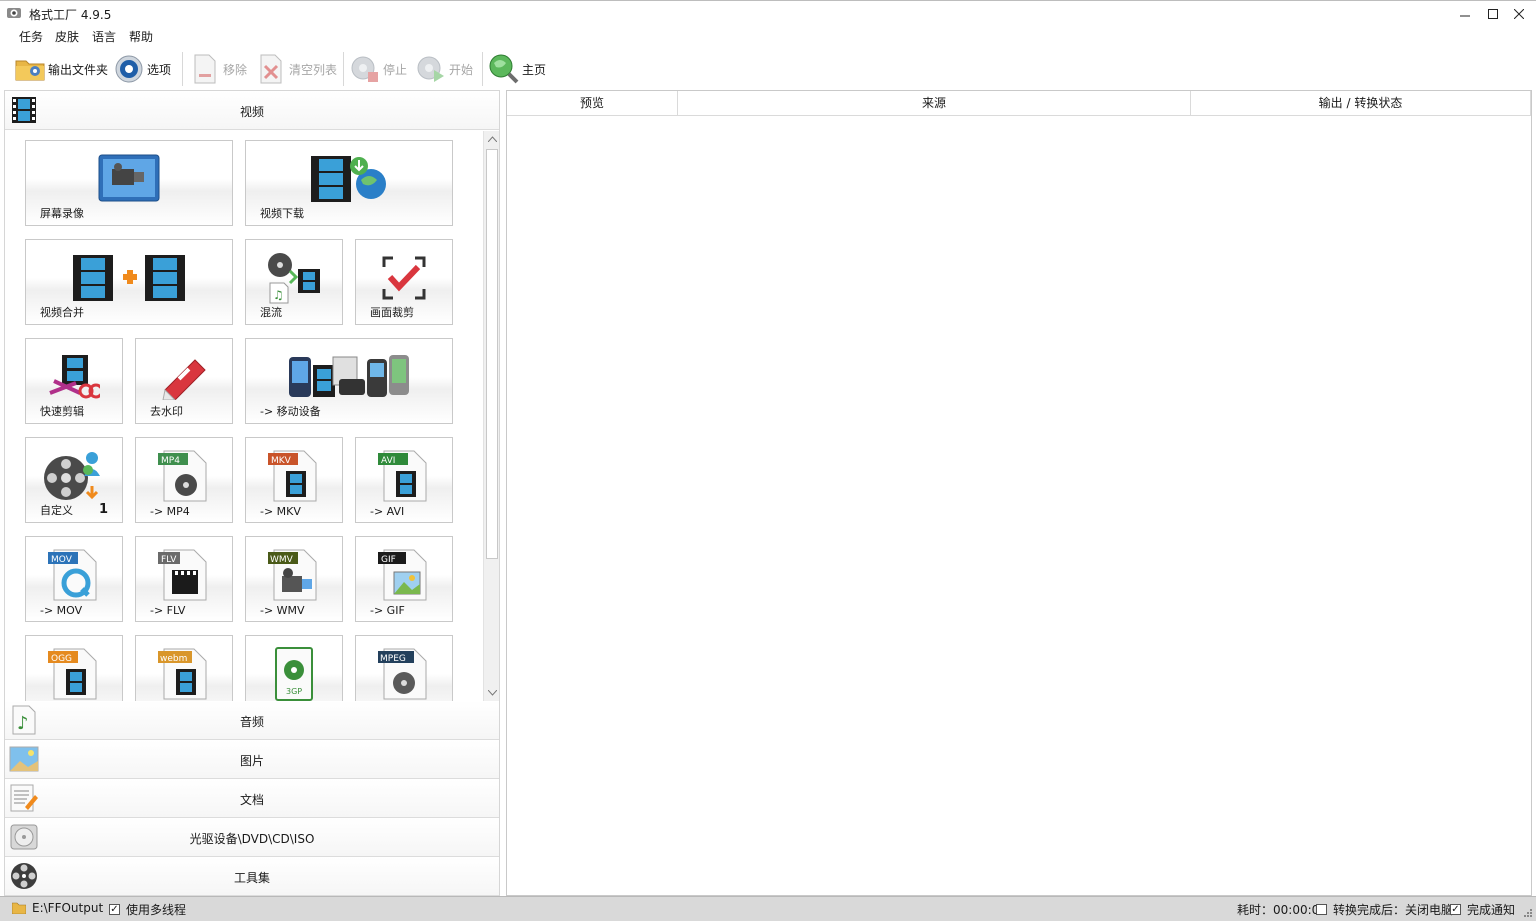 Image resolution: width=1536 pixels, height=921 pixels. What do you see at coordinates (404, 672) in the screenshot?
I see `mpeg-file-icon: MPEG` at bounding box center [404, 672].